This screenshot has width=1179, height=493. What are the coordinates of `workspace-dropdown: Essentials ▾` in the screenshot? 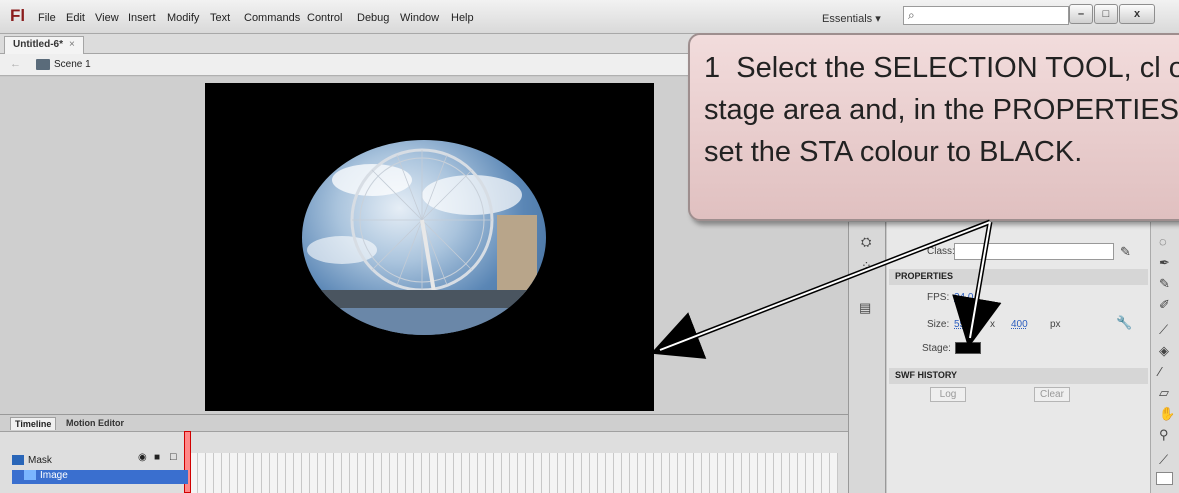 It's located at (851, 18).